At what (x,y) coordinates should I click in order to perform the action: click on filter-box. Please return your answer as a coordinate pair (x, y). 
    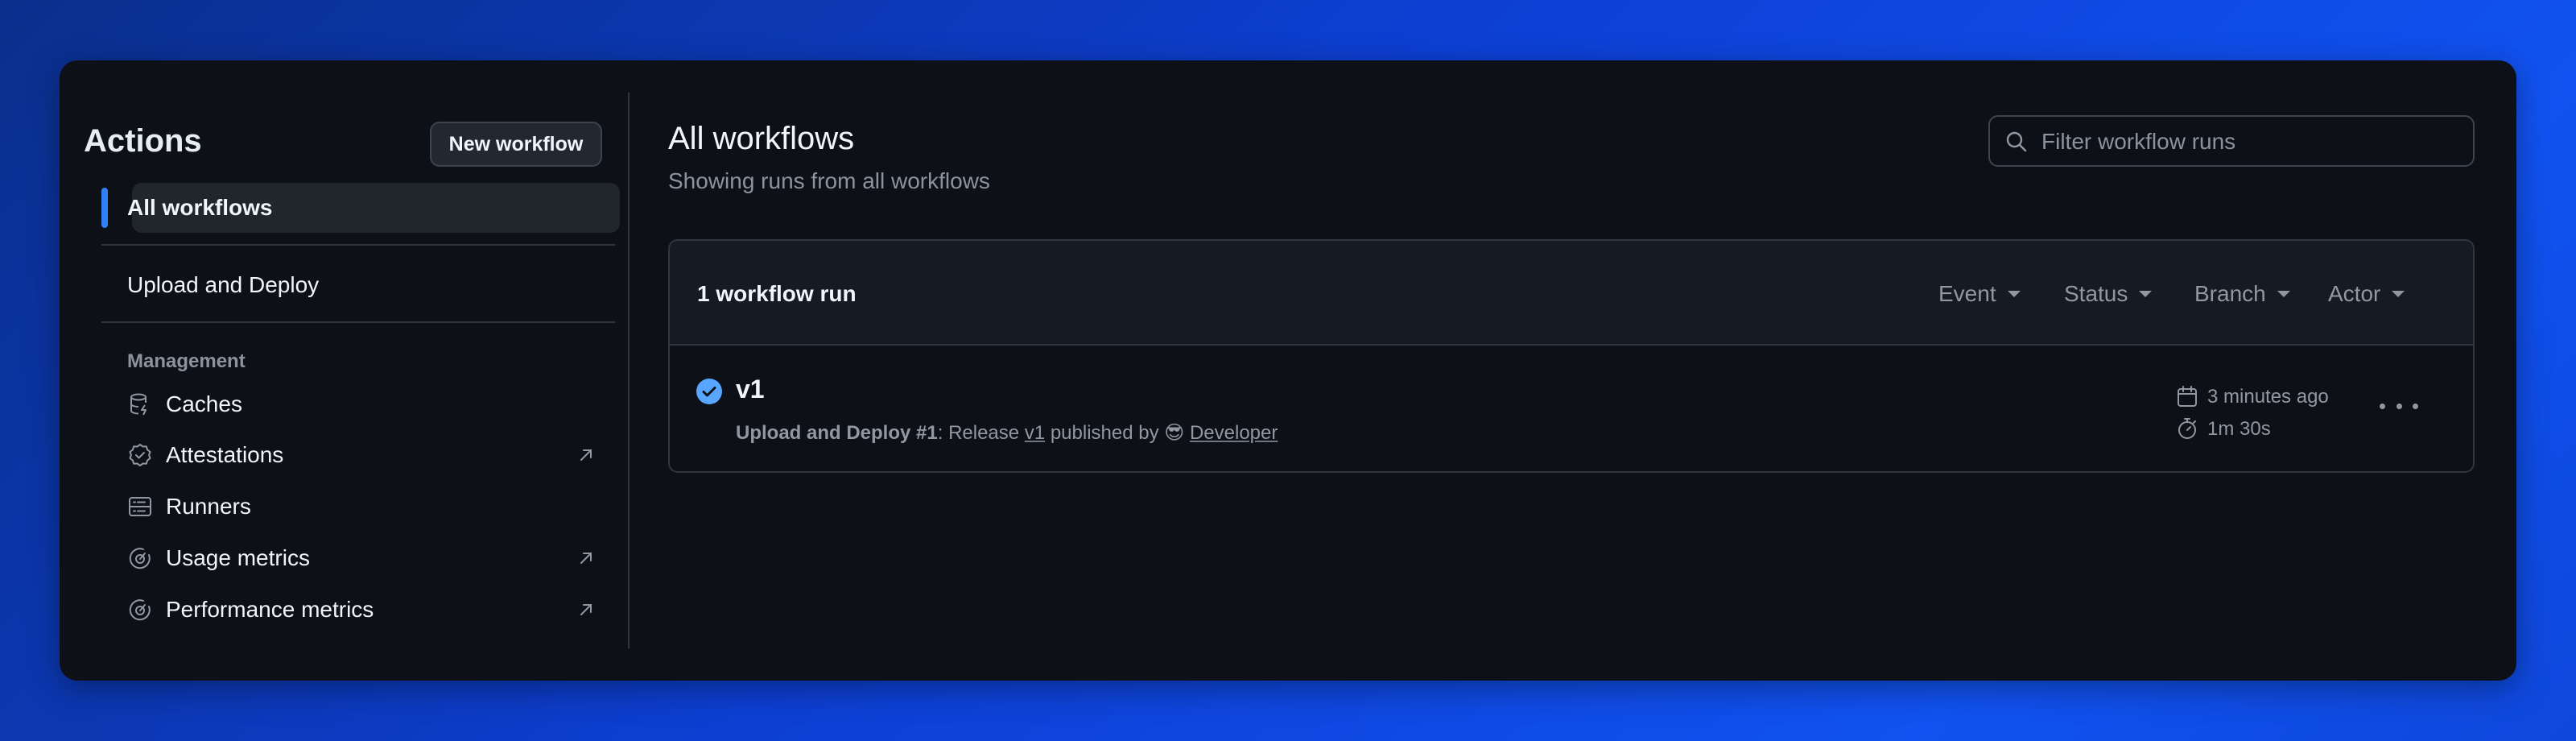
    Looking at the image, I should click on (2231, 141).